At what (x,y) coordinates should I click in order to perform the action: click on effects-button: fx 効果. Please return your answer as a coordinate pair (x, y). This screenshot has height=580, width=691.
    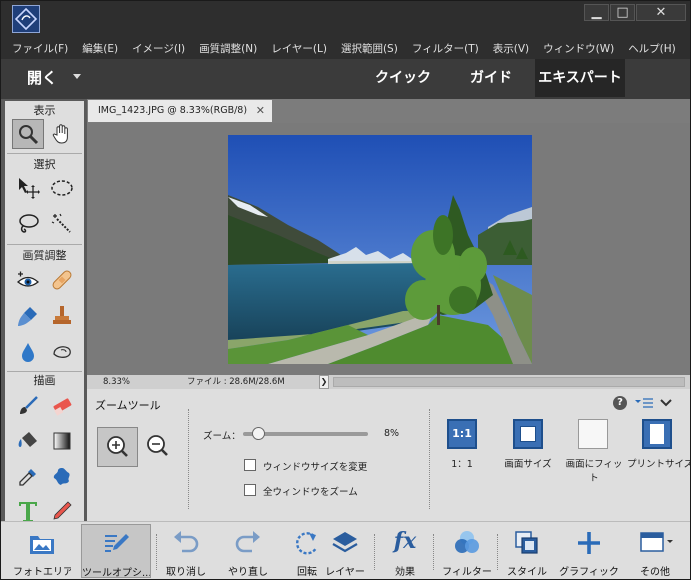
    Looking at the image, I should click on (405, 551).